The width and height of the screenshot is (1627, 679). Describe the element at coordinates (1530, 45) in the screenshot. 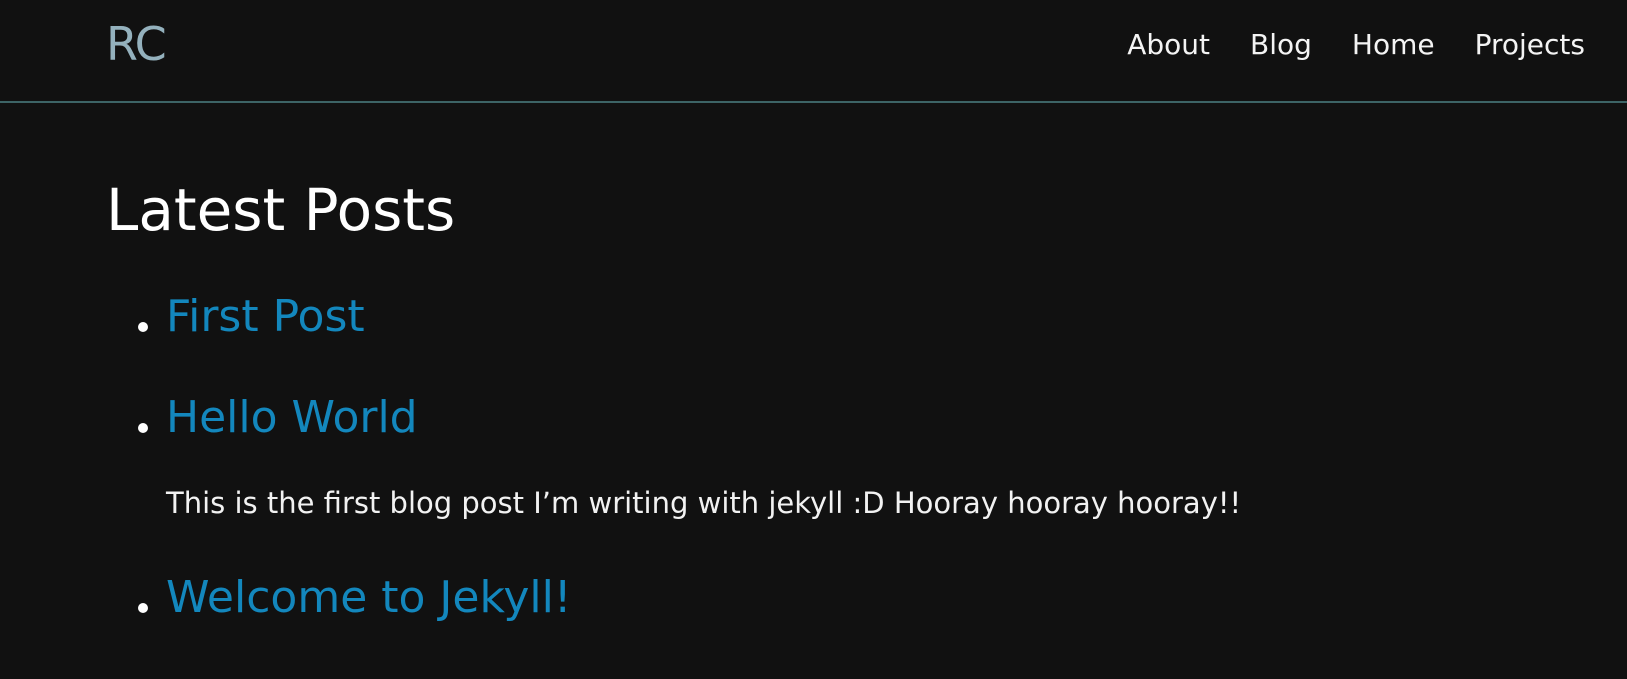

I see `nav-link-projects: Projects` at that location.